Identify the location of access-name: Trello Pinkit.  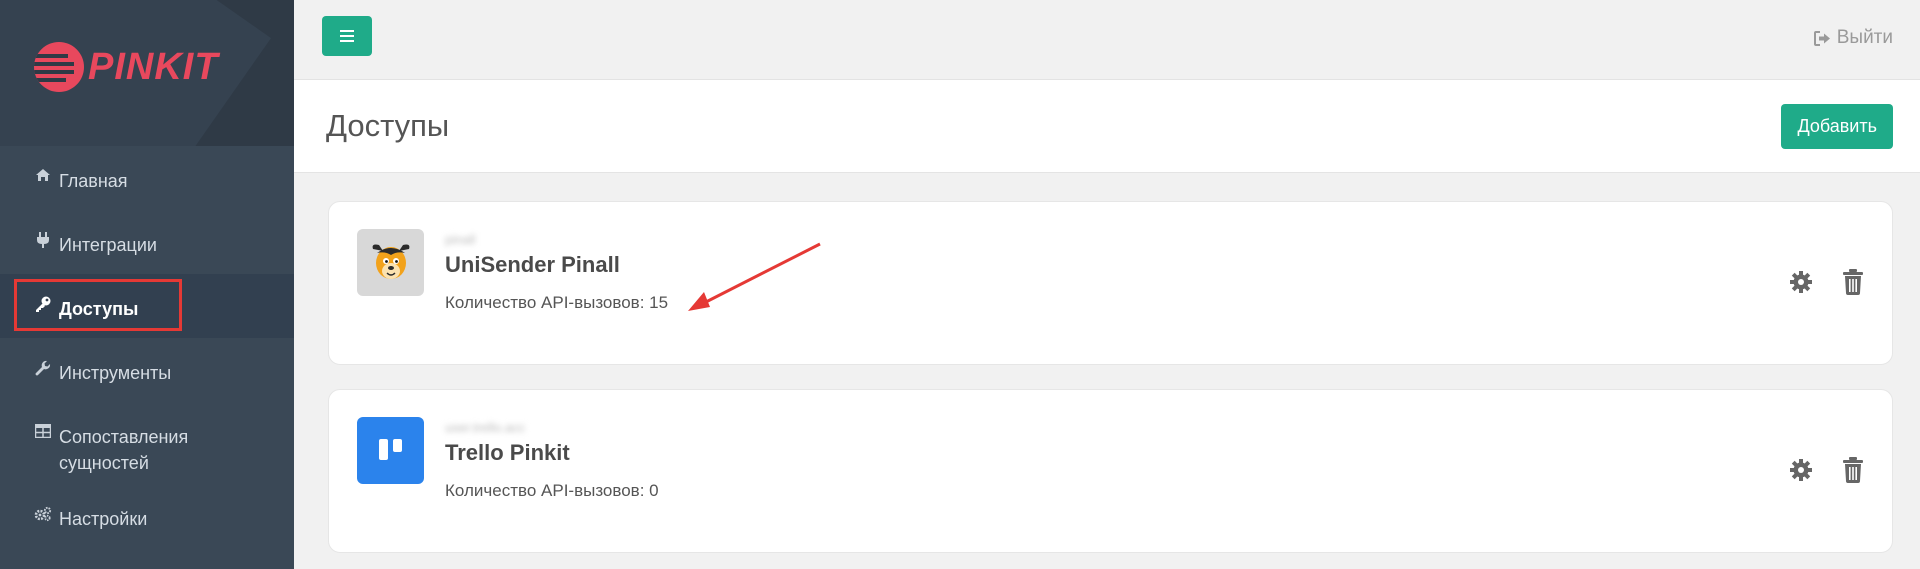
(507, 452).